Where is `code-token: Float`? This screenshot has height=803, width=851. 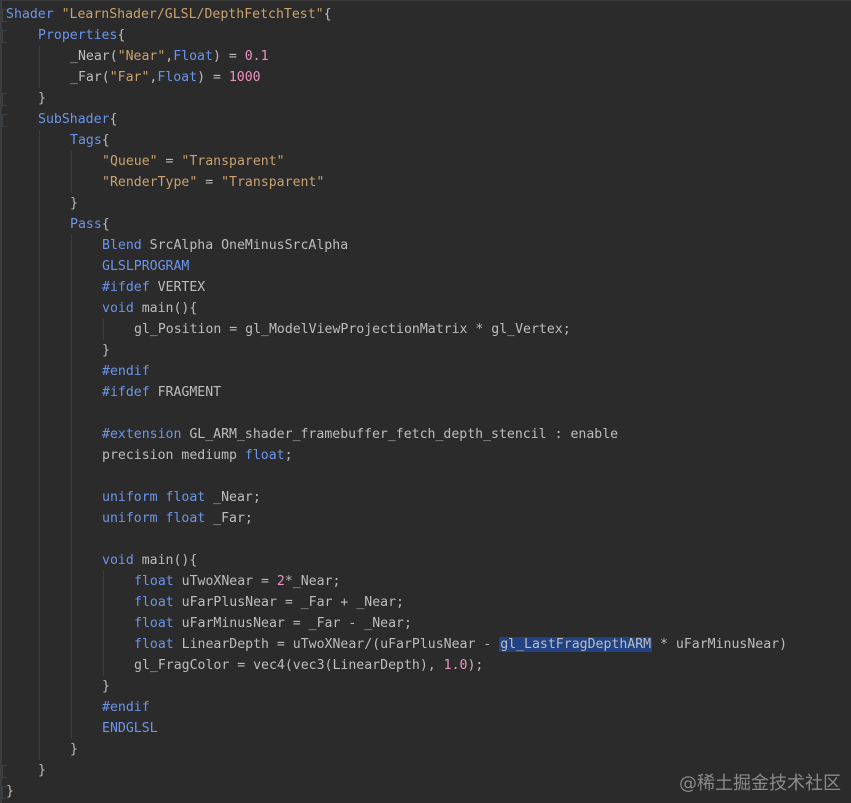 code-token: Float is located at coordinates (193, 56).